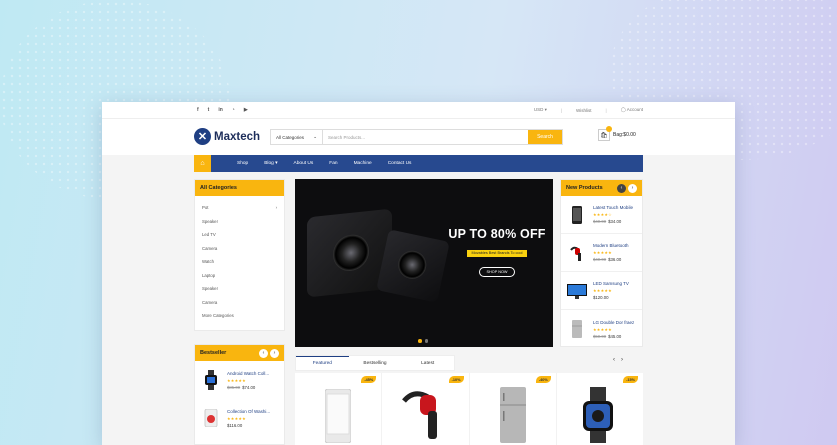 The image size is (837, 445). I want to click on tab-arrows: ‹ ›, so click(618, 360).